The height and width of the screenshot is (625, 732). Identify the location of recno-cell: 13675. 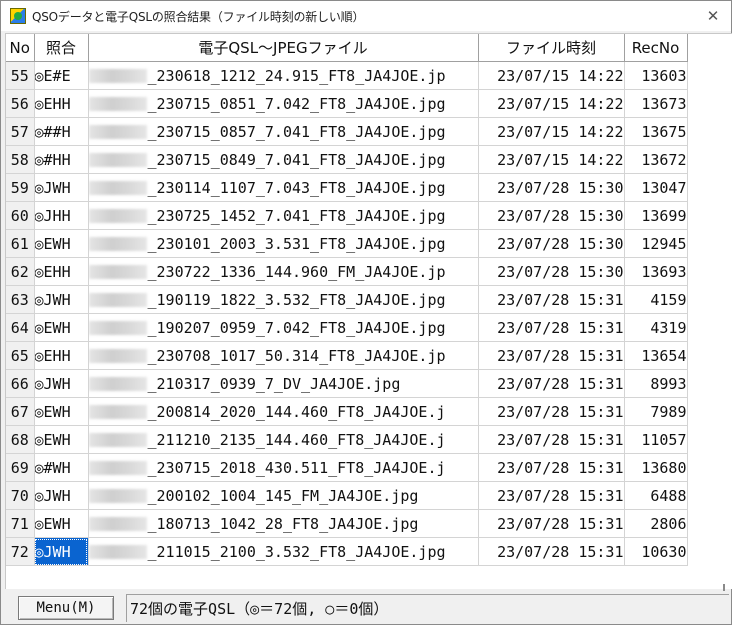
(656, 131).